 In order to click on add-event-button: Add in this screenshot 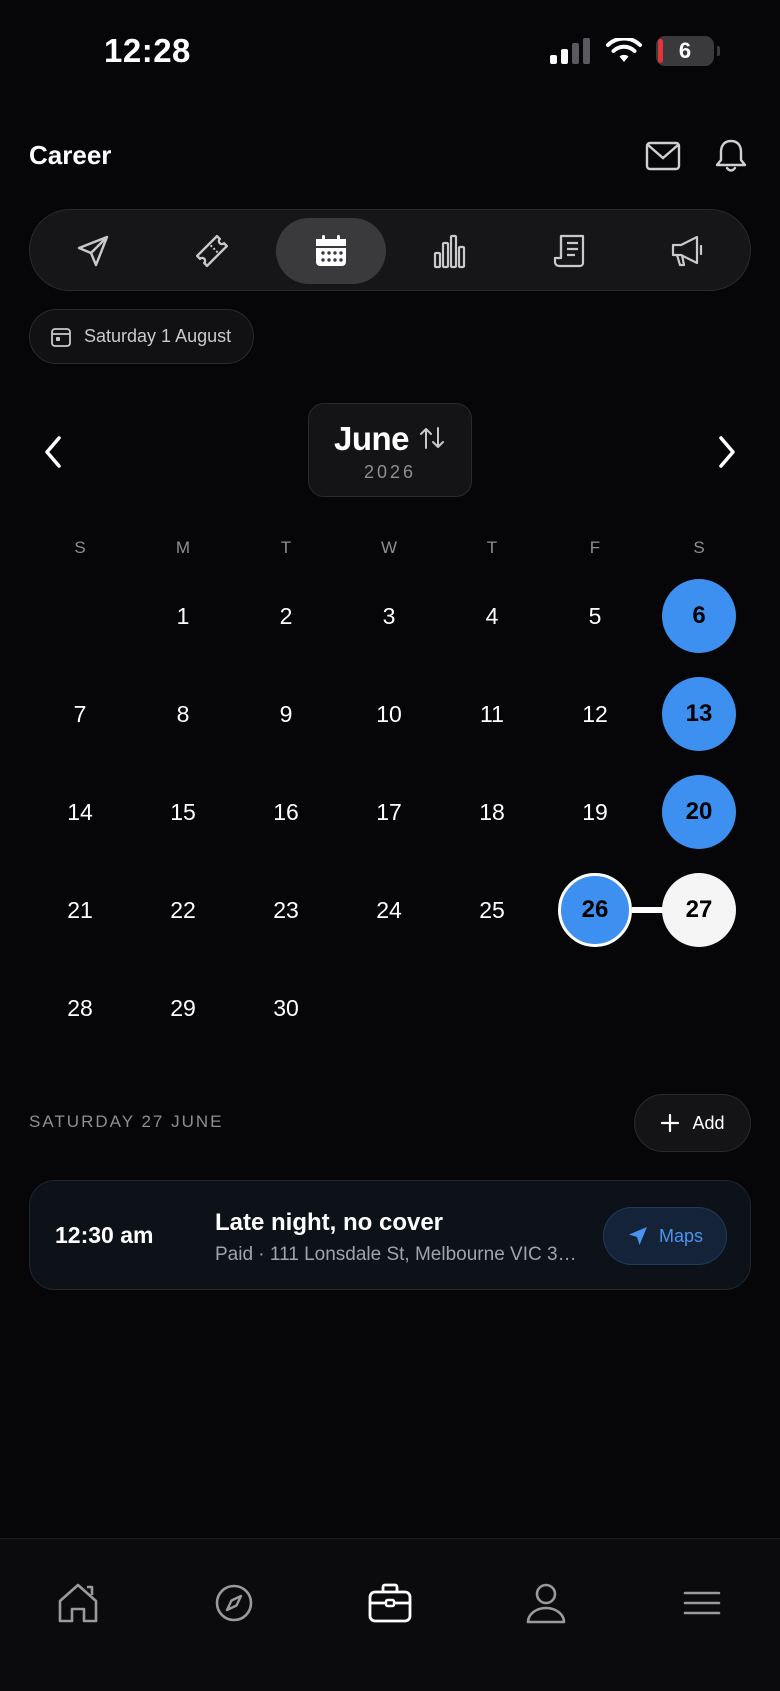, I will do `click(692, 1123)`.